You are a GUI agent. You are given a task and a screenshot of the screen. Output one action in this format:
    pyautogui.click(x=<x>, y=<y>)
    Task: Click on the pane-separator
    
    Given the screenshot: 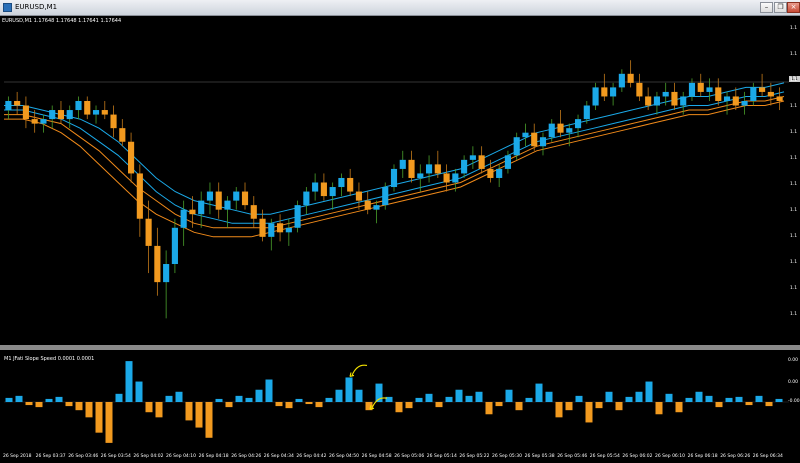 What is the action you would take?
    pyautogui.click(x=400, y=347)
    